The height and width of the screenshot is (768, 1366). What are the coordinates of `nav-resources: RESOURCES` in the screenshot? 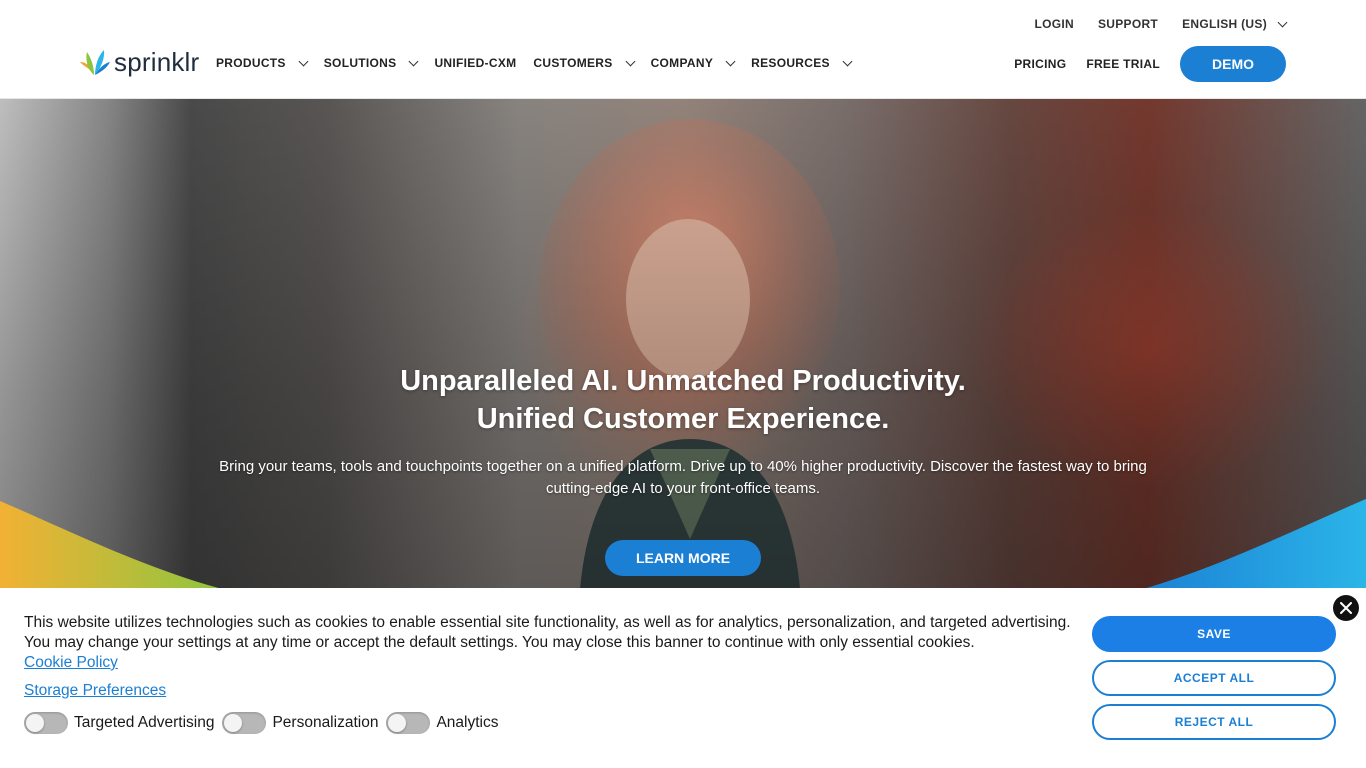 It's located at (802, 63).